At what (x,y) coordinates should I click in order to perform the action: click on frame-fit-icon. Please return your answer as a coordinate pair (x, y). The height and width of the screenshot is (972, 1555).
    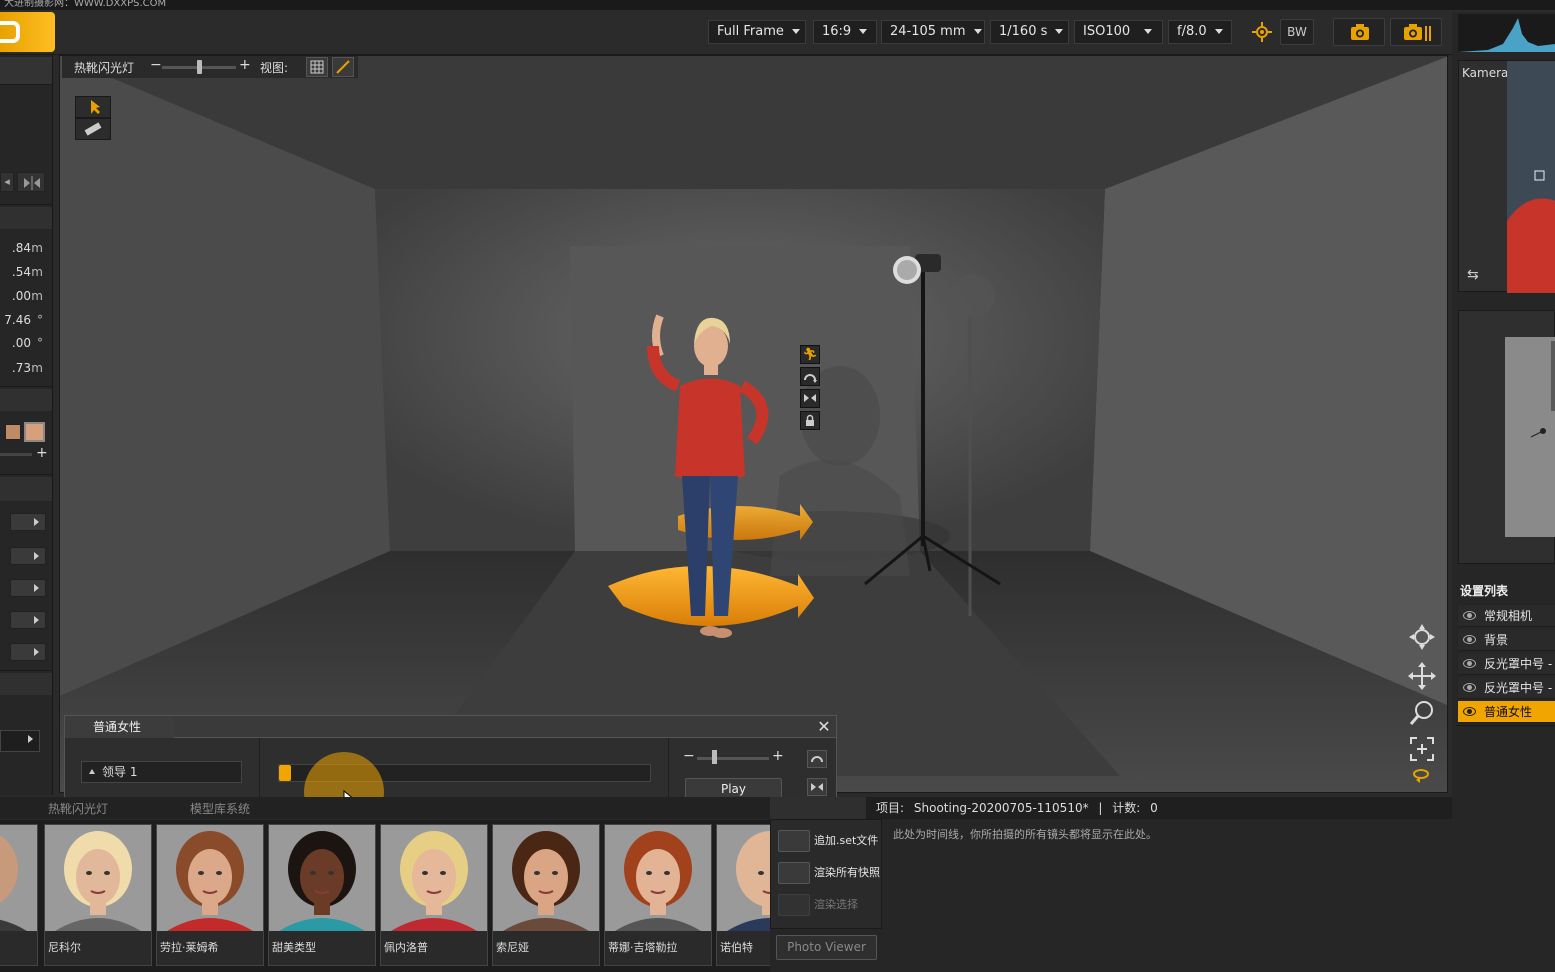
    Looking at the image, I should click on (1422, 749).